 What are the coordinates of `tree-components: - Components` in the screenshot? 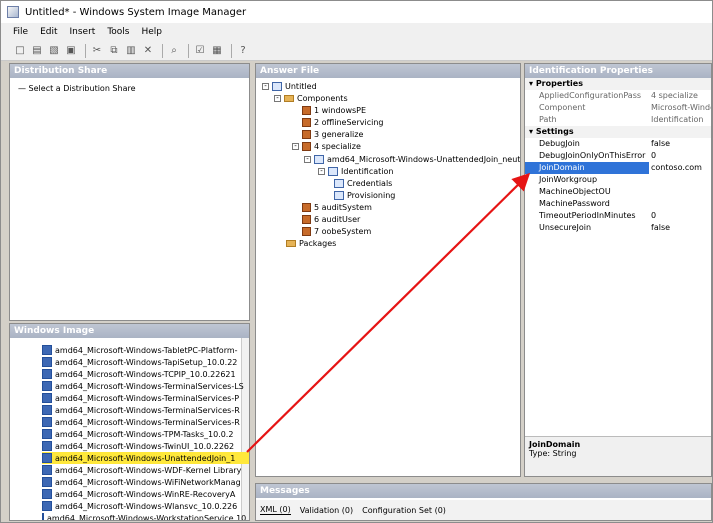 It's located at (311, 98).